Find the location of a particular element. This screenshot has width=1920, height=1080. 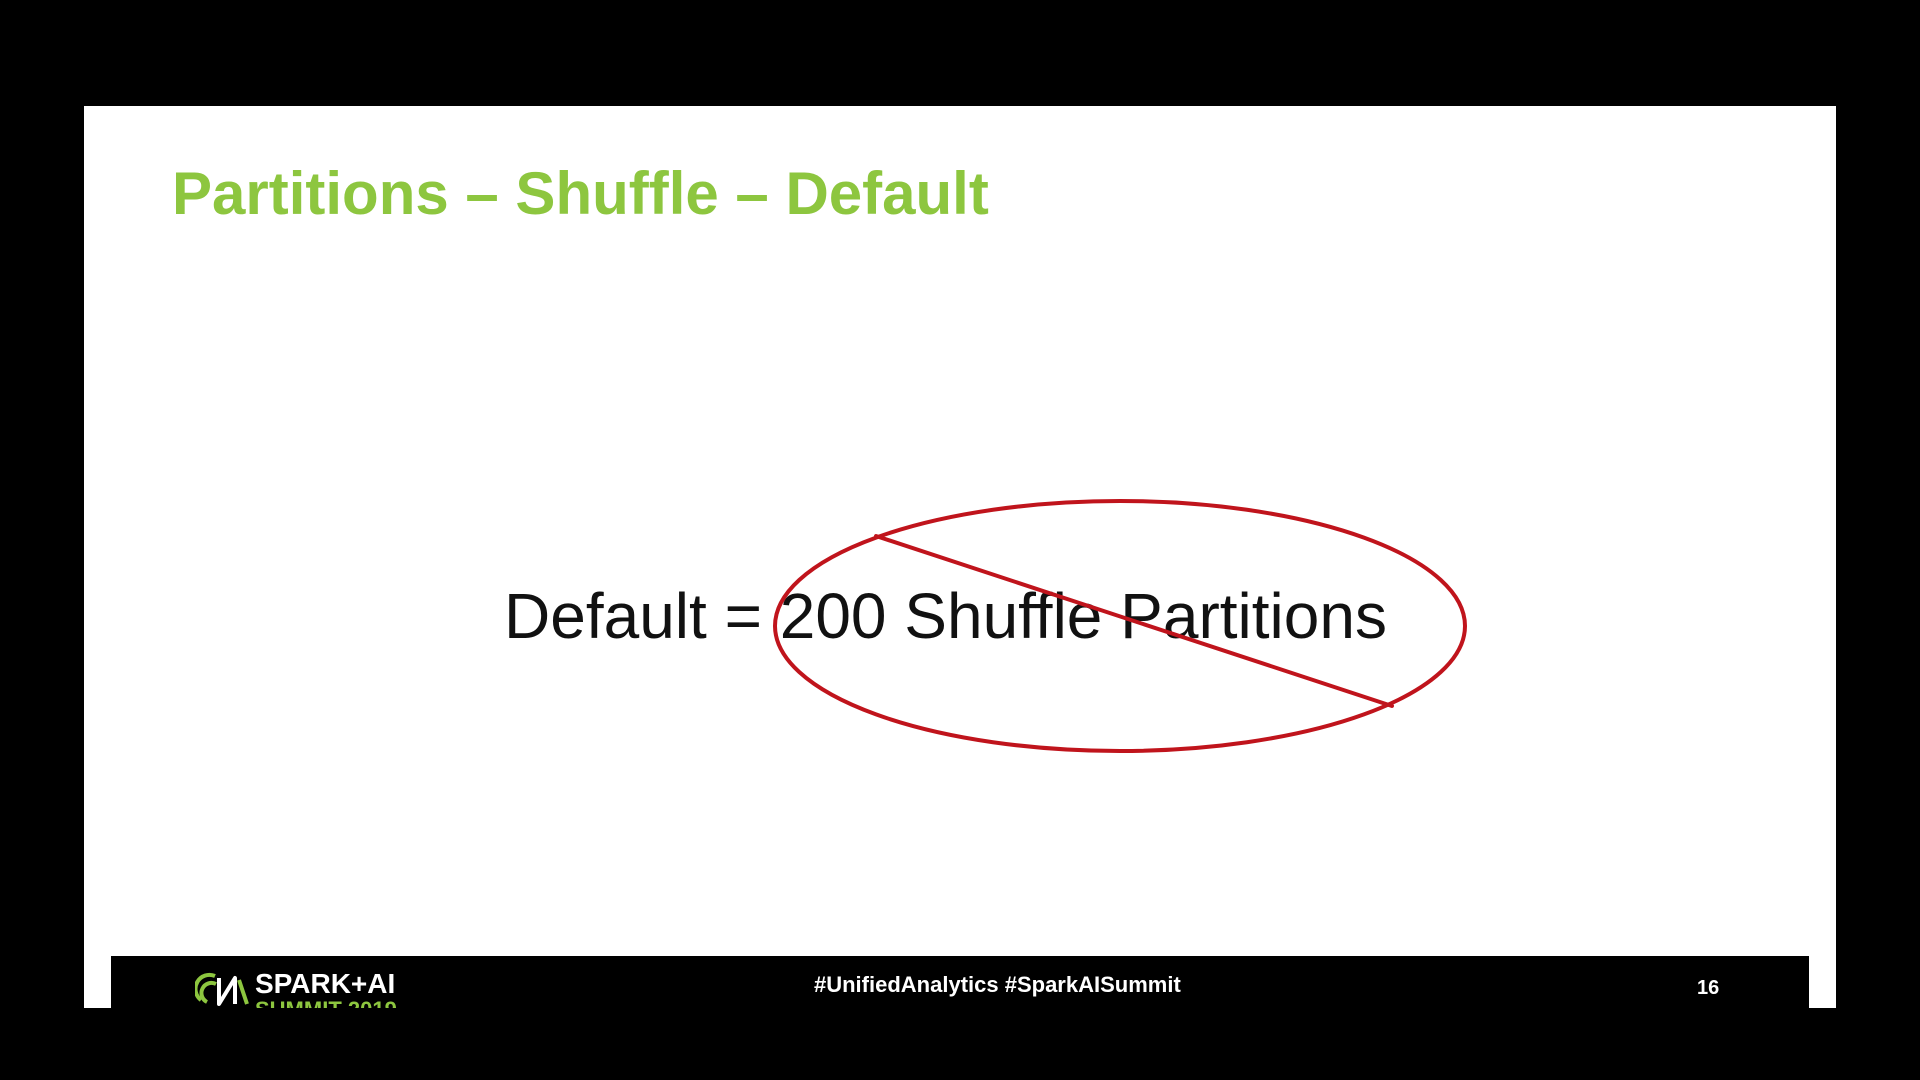

spark-ai-summit-logo-icon is located at coordinates (222, 989).